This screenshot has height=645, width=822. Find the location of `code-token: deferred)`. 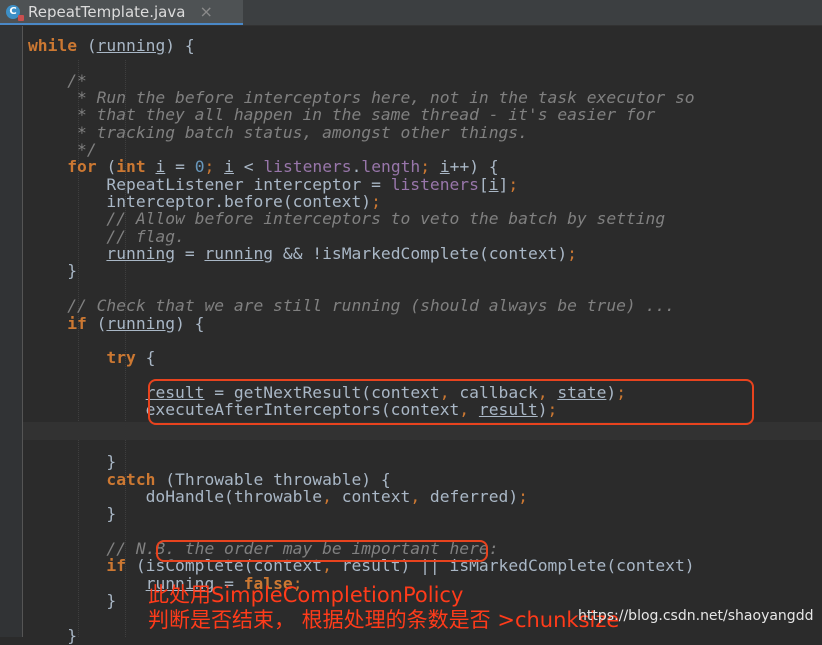

code-token: deferred) is located at coordinates (474, 496).